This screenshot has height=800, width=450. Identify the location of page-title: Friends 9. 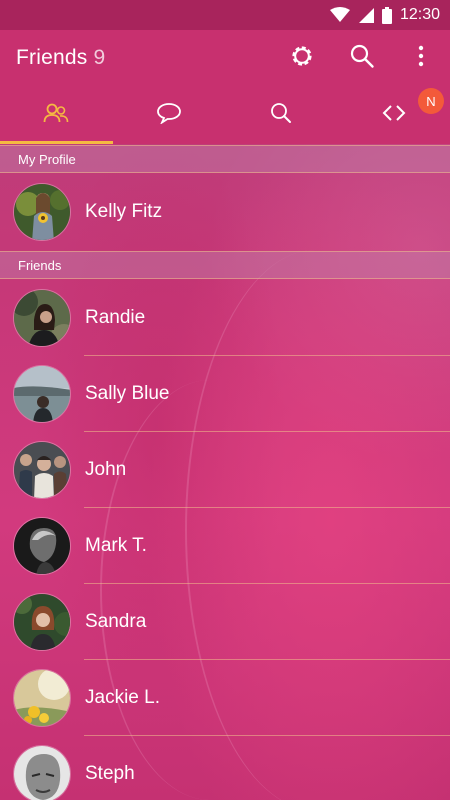
(144, 58).